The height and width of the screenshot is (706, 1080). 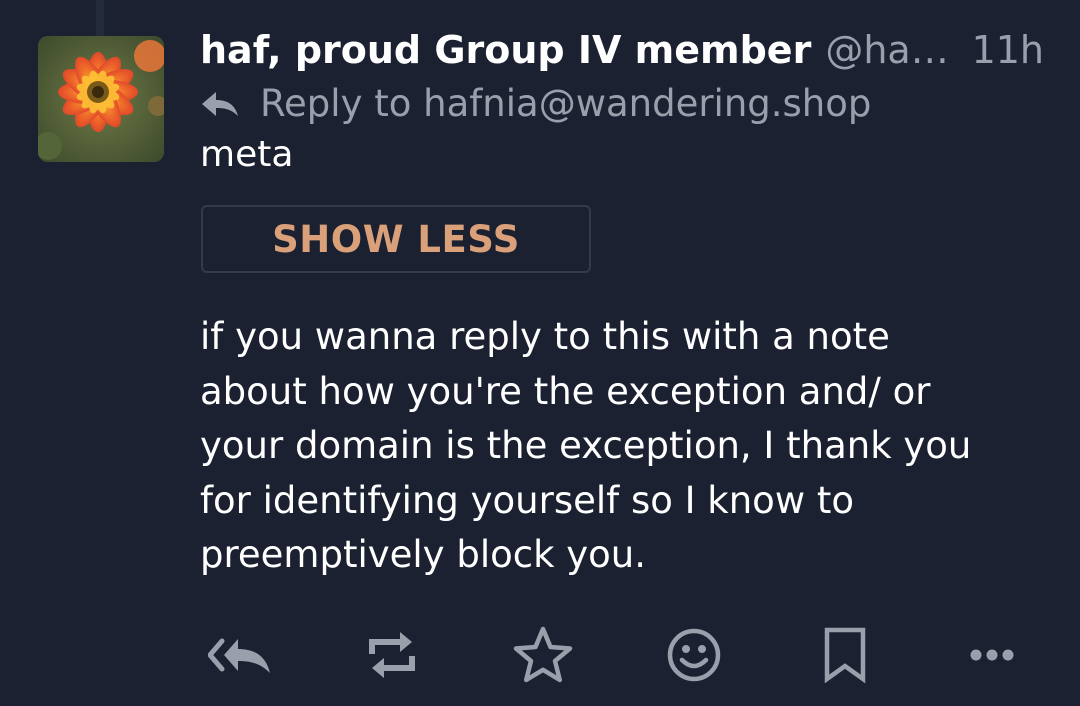 What do you see at coordinates (220, 104) in the screenshot?
I see `reply-icon` at bounding box center [220, 104].